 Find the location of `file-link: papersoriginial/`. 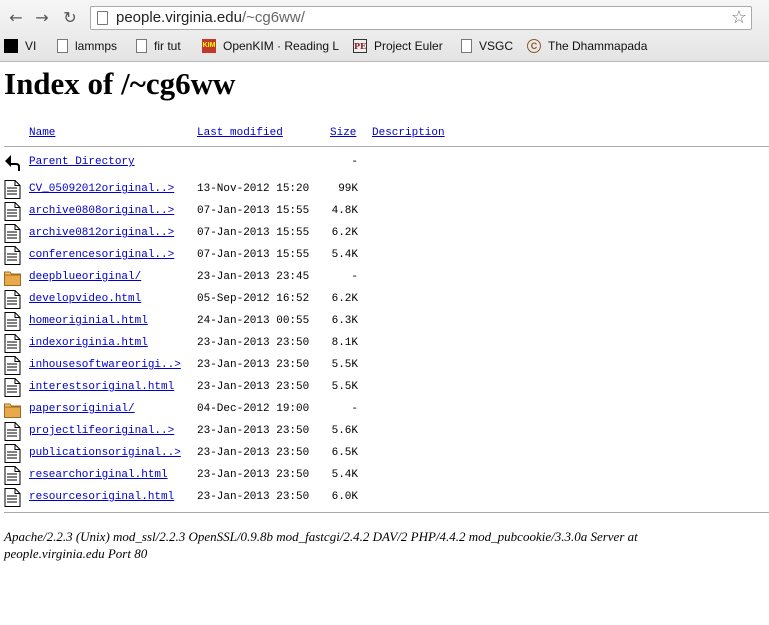

file-link: papersoriginial/ is located at coordinates (82, 409).